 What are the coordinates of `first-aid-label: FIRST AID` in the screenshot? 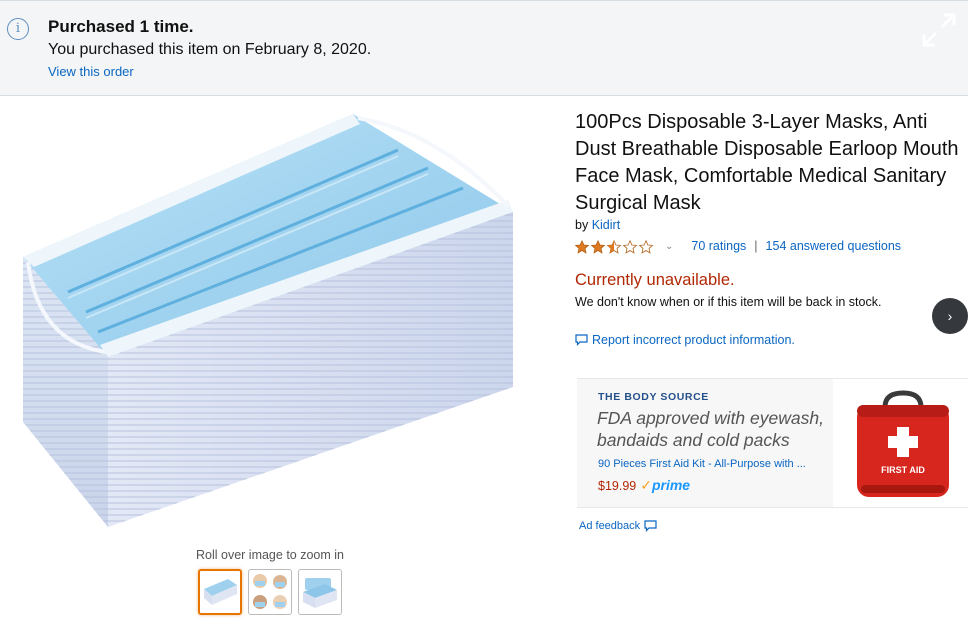 It's located at (903, 470).